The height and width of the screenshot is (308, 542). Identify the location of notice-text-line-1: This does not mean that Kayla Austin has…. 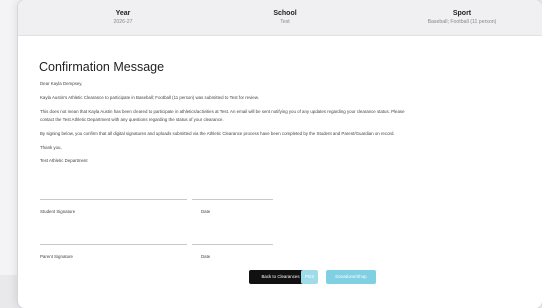
(222, 111).